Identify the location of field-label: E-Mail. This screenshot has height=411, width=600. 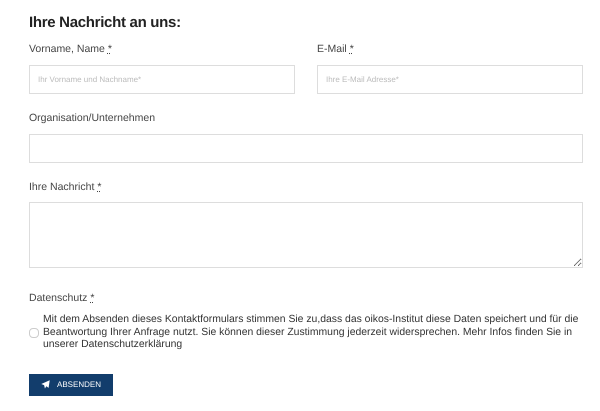
(332, 49).